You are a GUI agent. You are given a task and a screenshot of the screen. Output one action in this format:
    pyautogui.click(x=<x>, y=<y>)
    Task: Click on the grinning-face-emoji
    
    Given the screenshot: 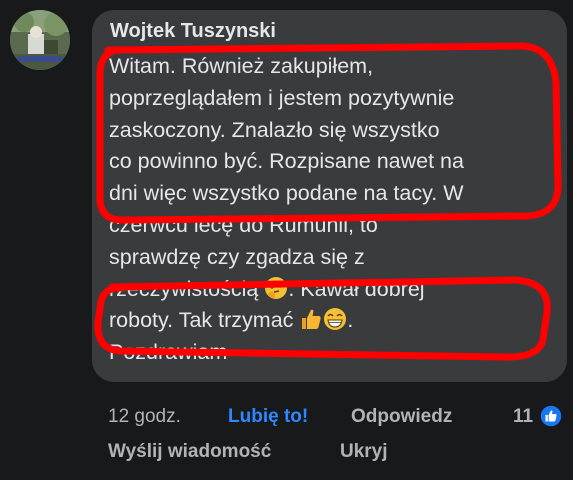 What is the action you would take?
    pyautogui.click(x=335, y=319)
    